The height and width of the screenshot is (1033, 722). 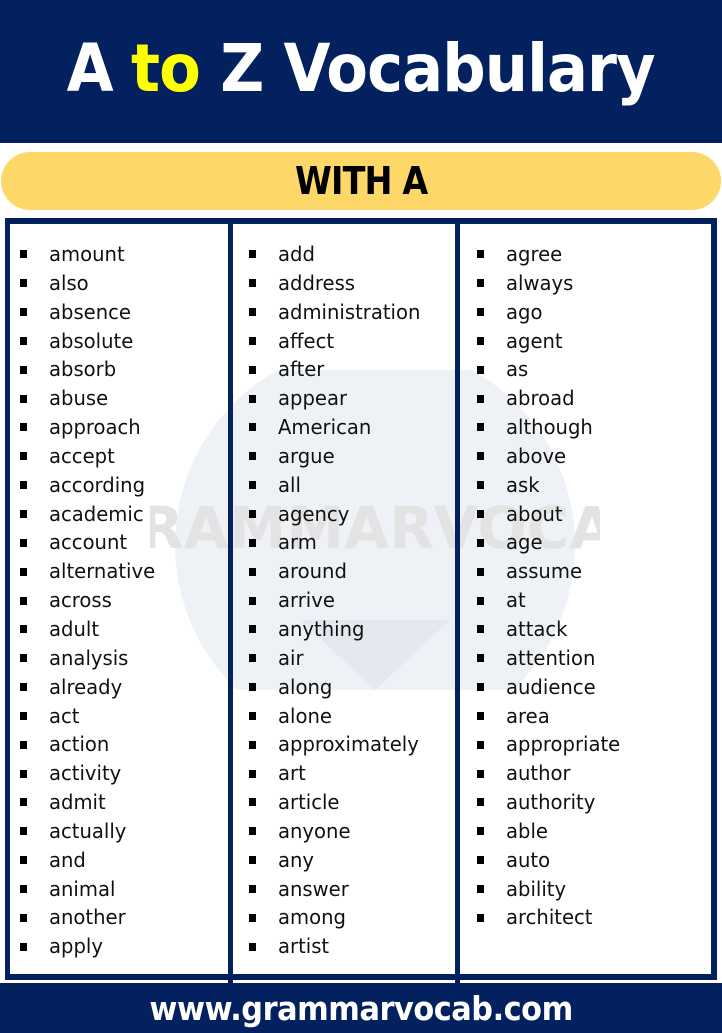 I want to click on title-part-a: A, so click(x=90, y=68).